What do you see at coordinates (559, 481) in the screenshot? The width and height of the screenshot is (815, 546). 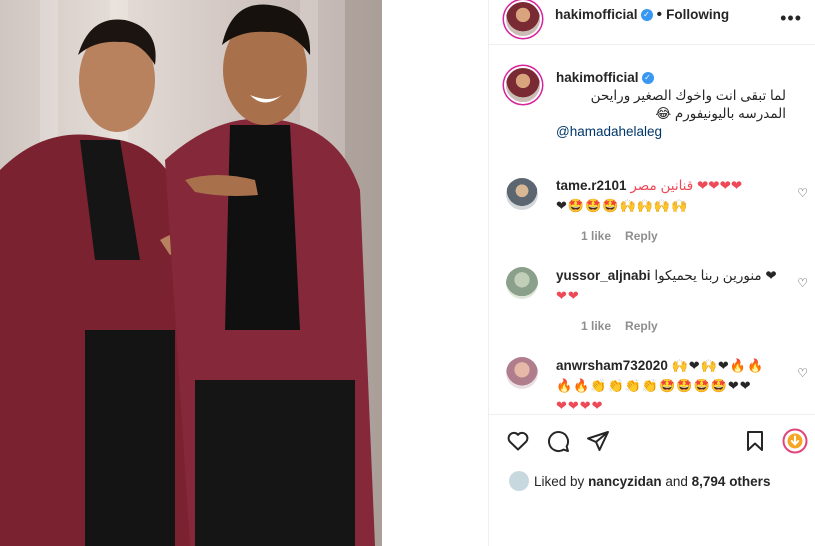 I see `likes-prefix: Liked by` at bounding box center [559, 481].